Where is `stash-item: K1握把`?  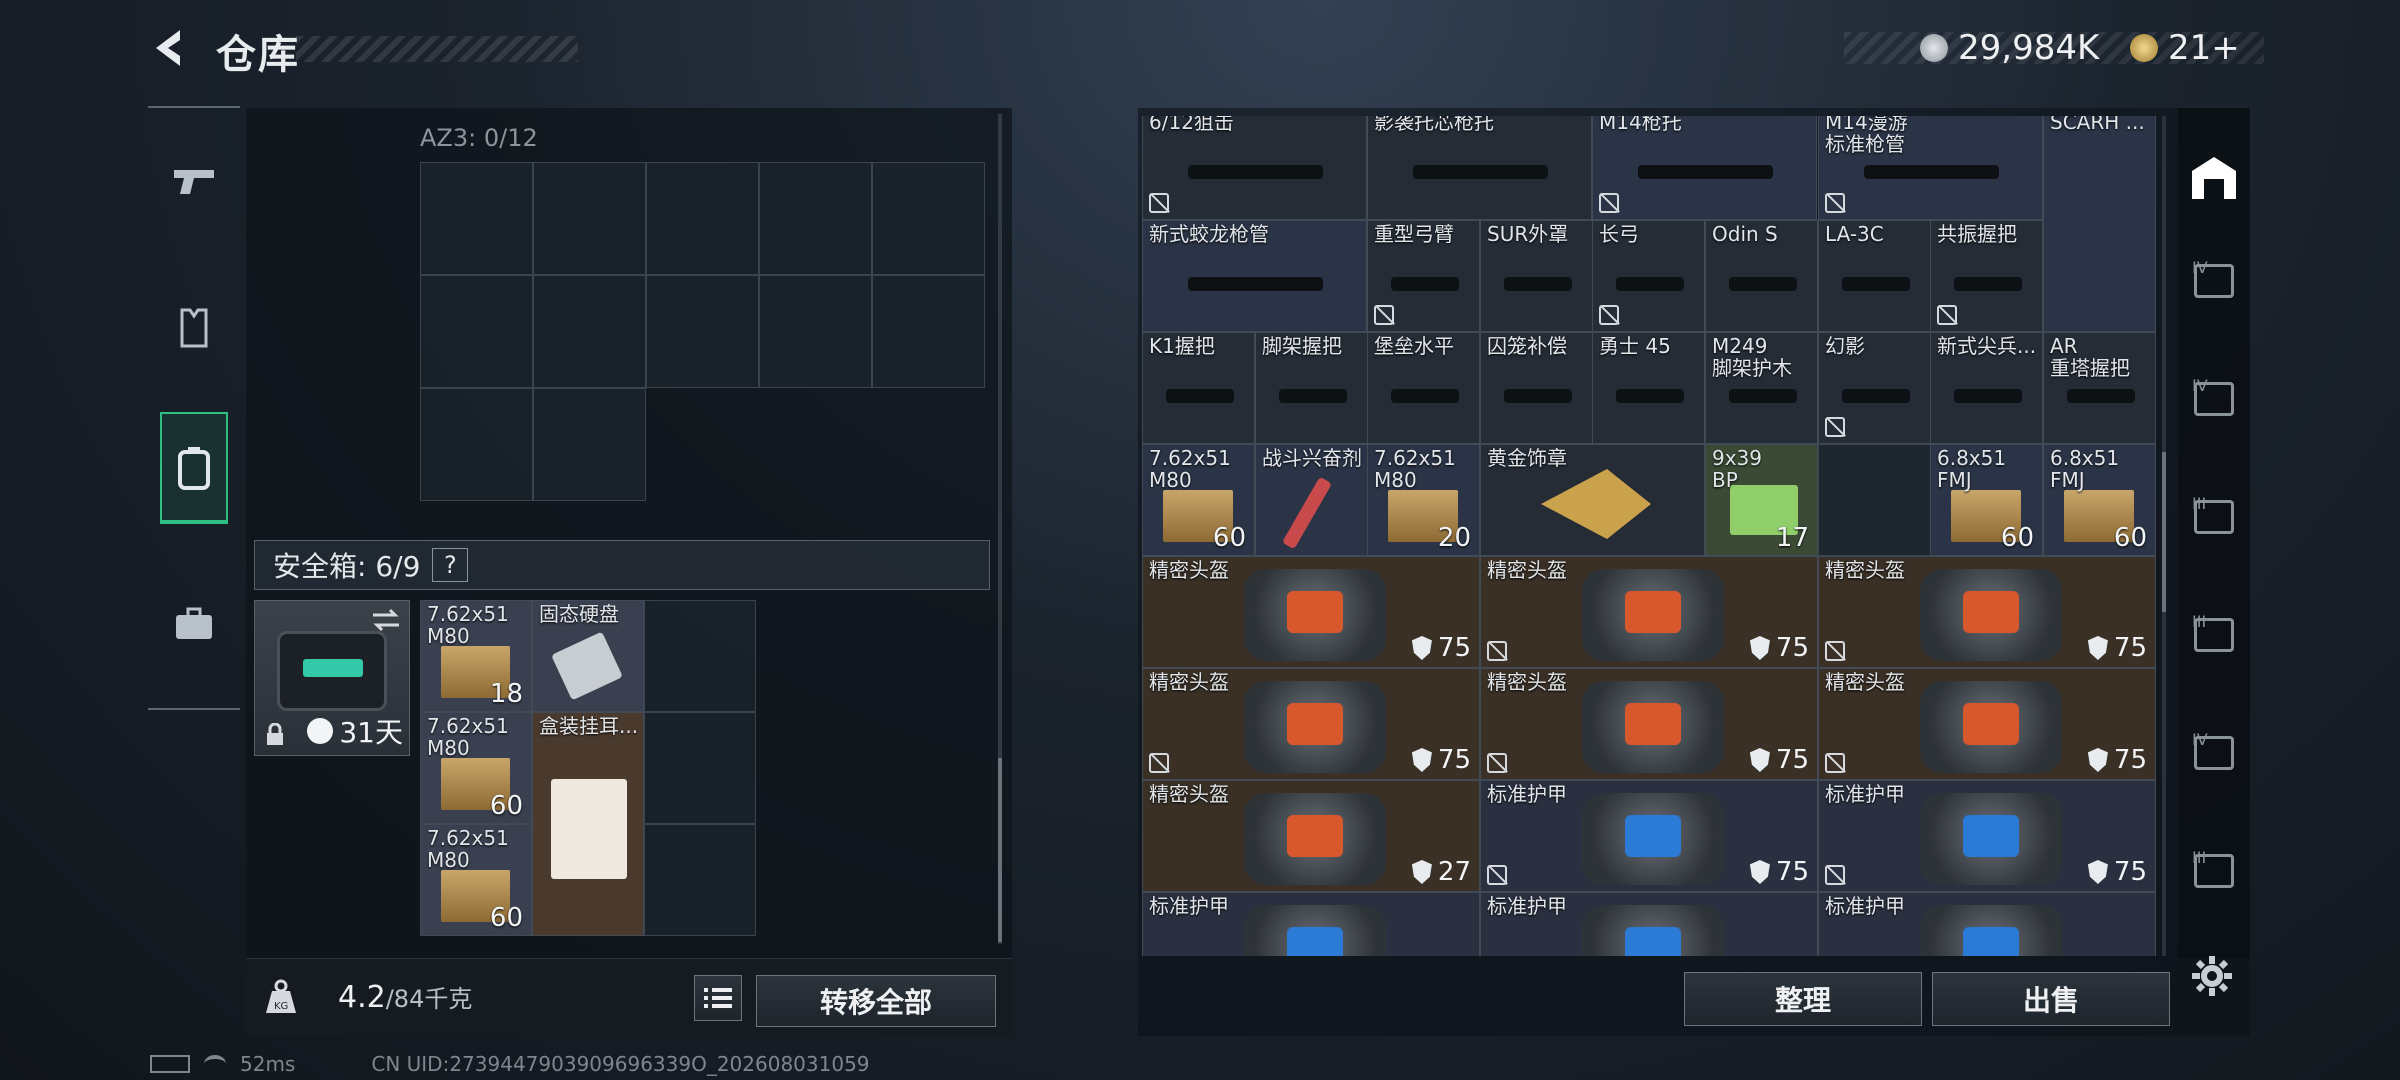 stash-item: K1握把 is located at coordinates (1198, 388).